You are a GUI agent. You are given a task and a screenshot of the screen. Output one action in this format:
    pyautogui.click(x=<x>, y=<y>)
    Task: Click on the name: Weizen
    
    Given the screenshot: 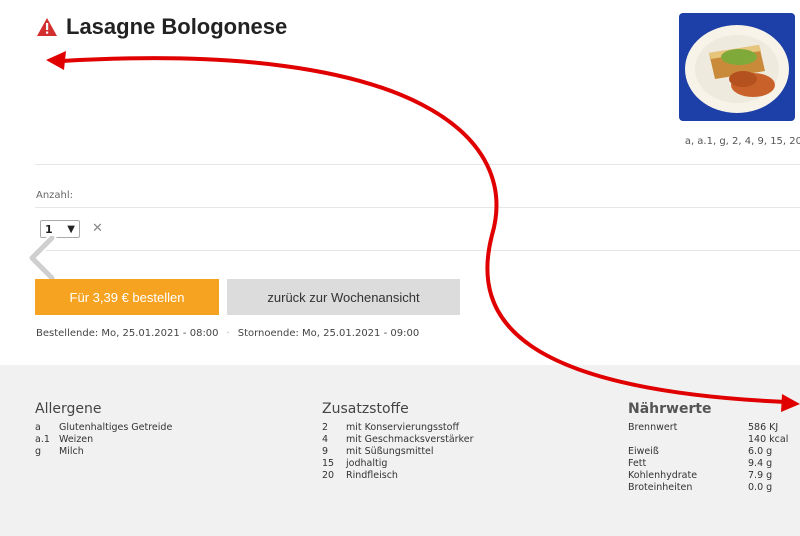 What is the action you would take?
    pyautogui.click(x=76, y=439)
    